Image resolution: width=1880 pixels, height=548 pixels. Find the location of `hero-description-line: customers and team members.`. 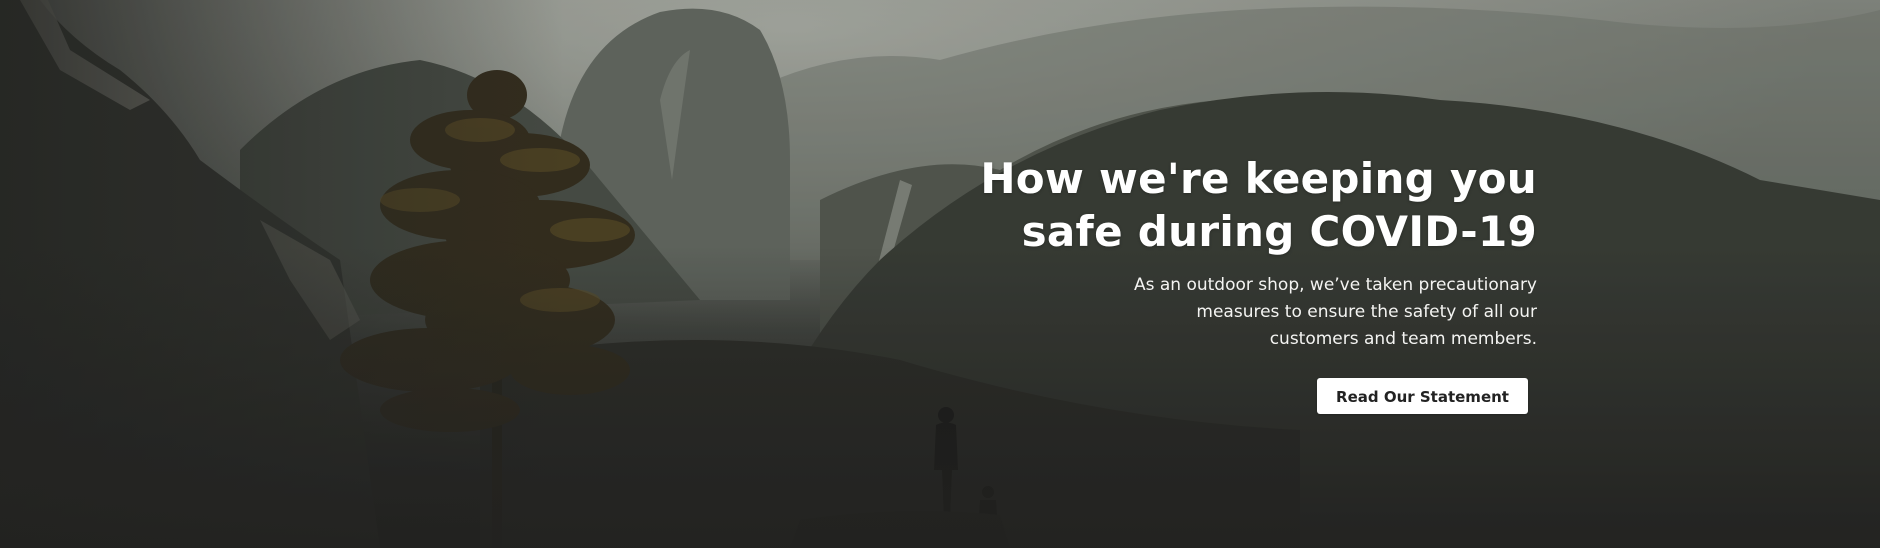

hero-description-line: customers and team members. is located at coordinates (1403, 339).